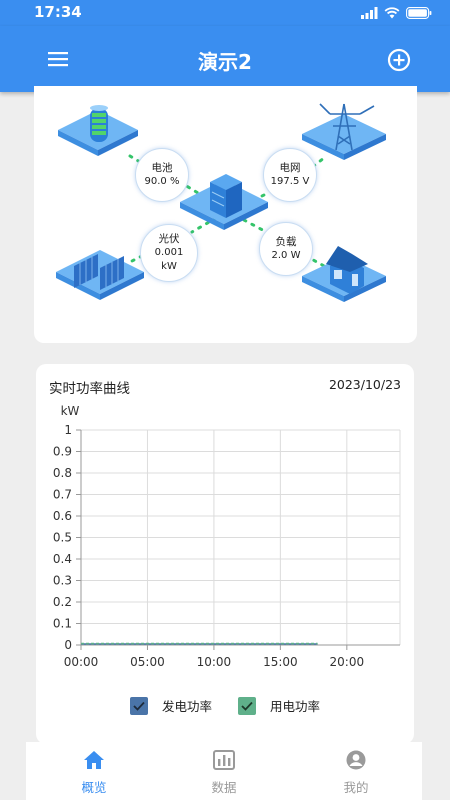  What do you see at coordinates (225, 62) in the screenshot?
I see `page-title: 演示2` at bounding box center [225, 62].